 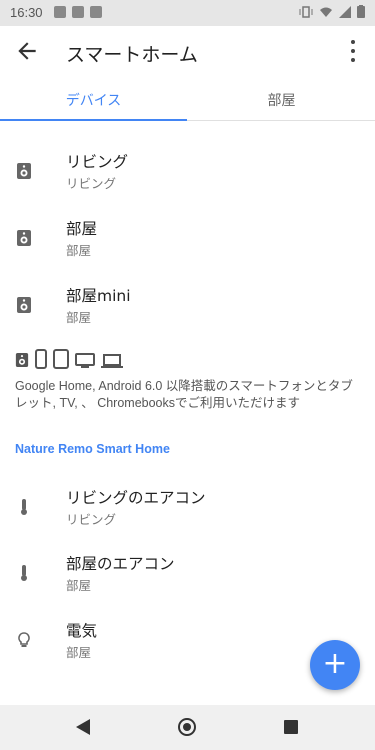 I want to click on status-bar: 16:30, so click(x=187, y=13).